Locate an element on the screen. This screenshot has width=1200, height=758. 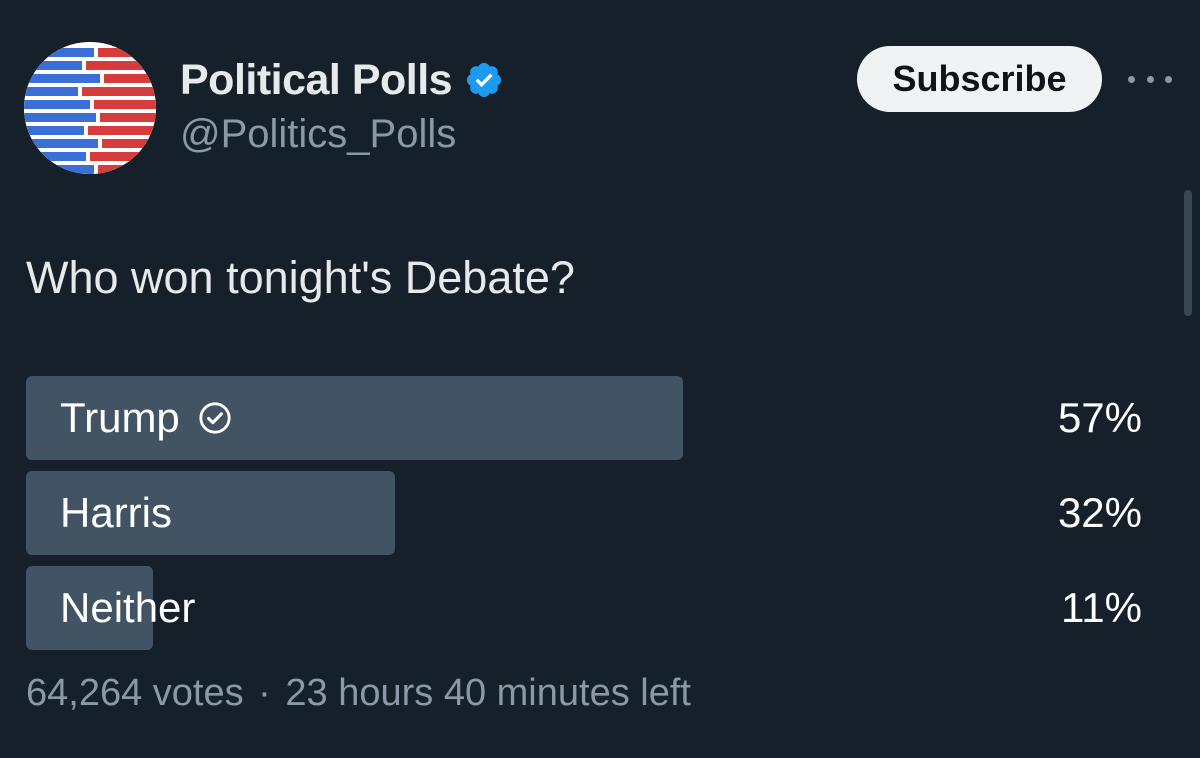
poll-option-percent: 11% is located at coordinates (1101, 607).